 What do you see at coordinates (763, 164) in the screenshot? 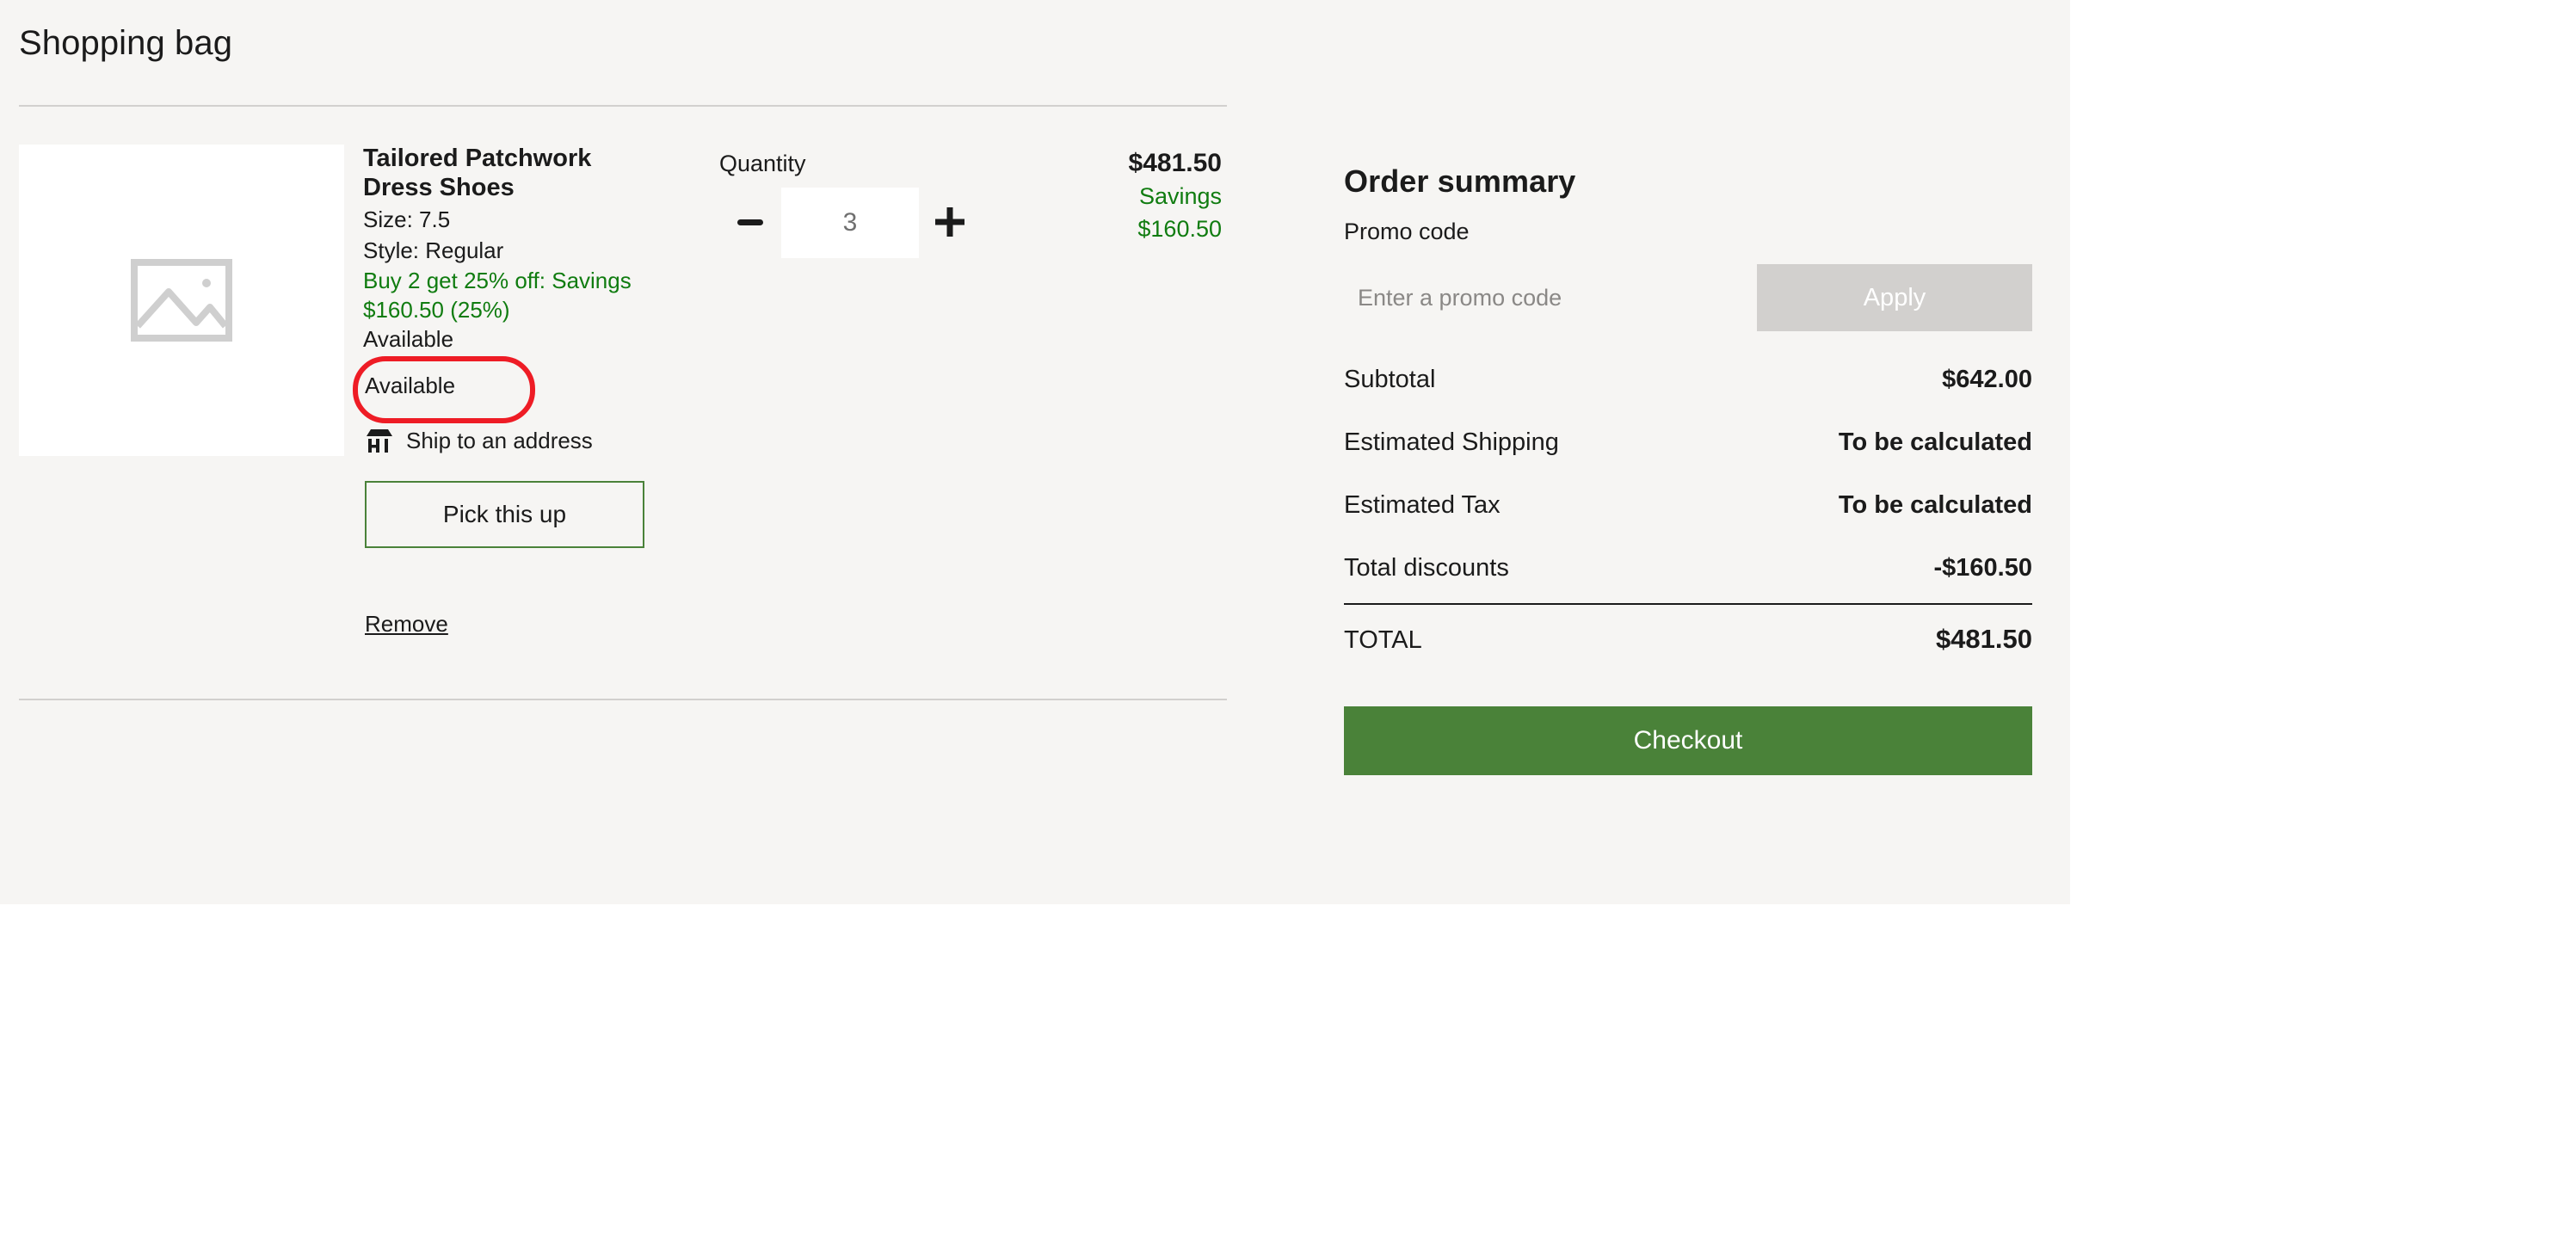
I see `quantity-label: Quantity` at bounding box center [763, 164].